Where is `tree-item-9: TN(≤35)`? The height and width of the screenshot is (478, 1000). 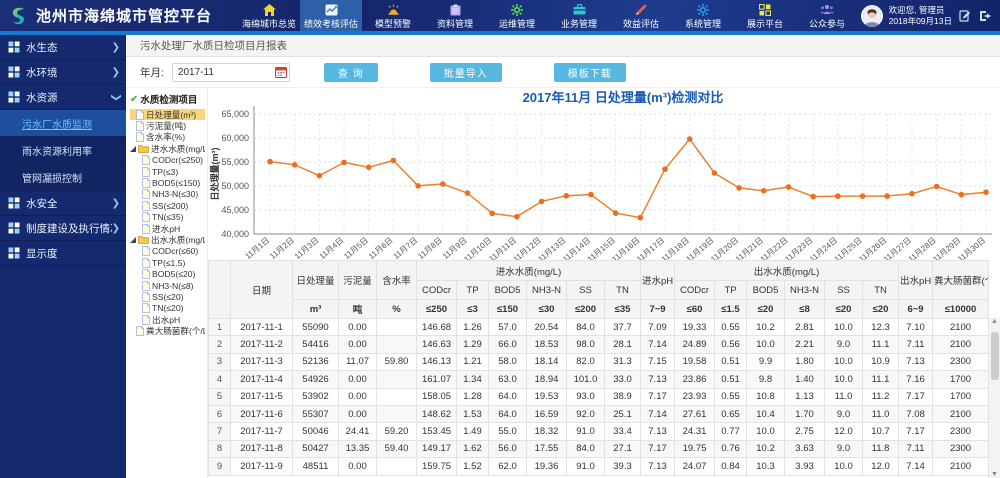
tree-item-9: TN(≤35) is located at coordinates (167, 217).